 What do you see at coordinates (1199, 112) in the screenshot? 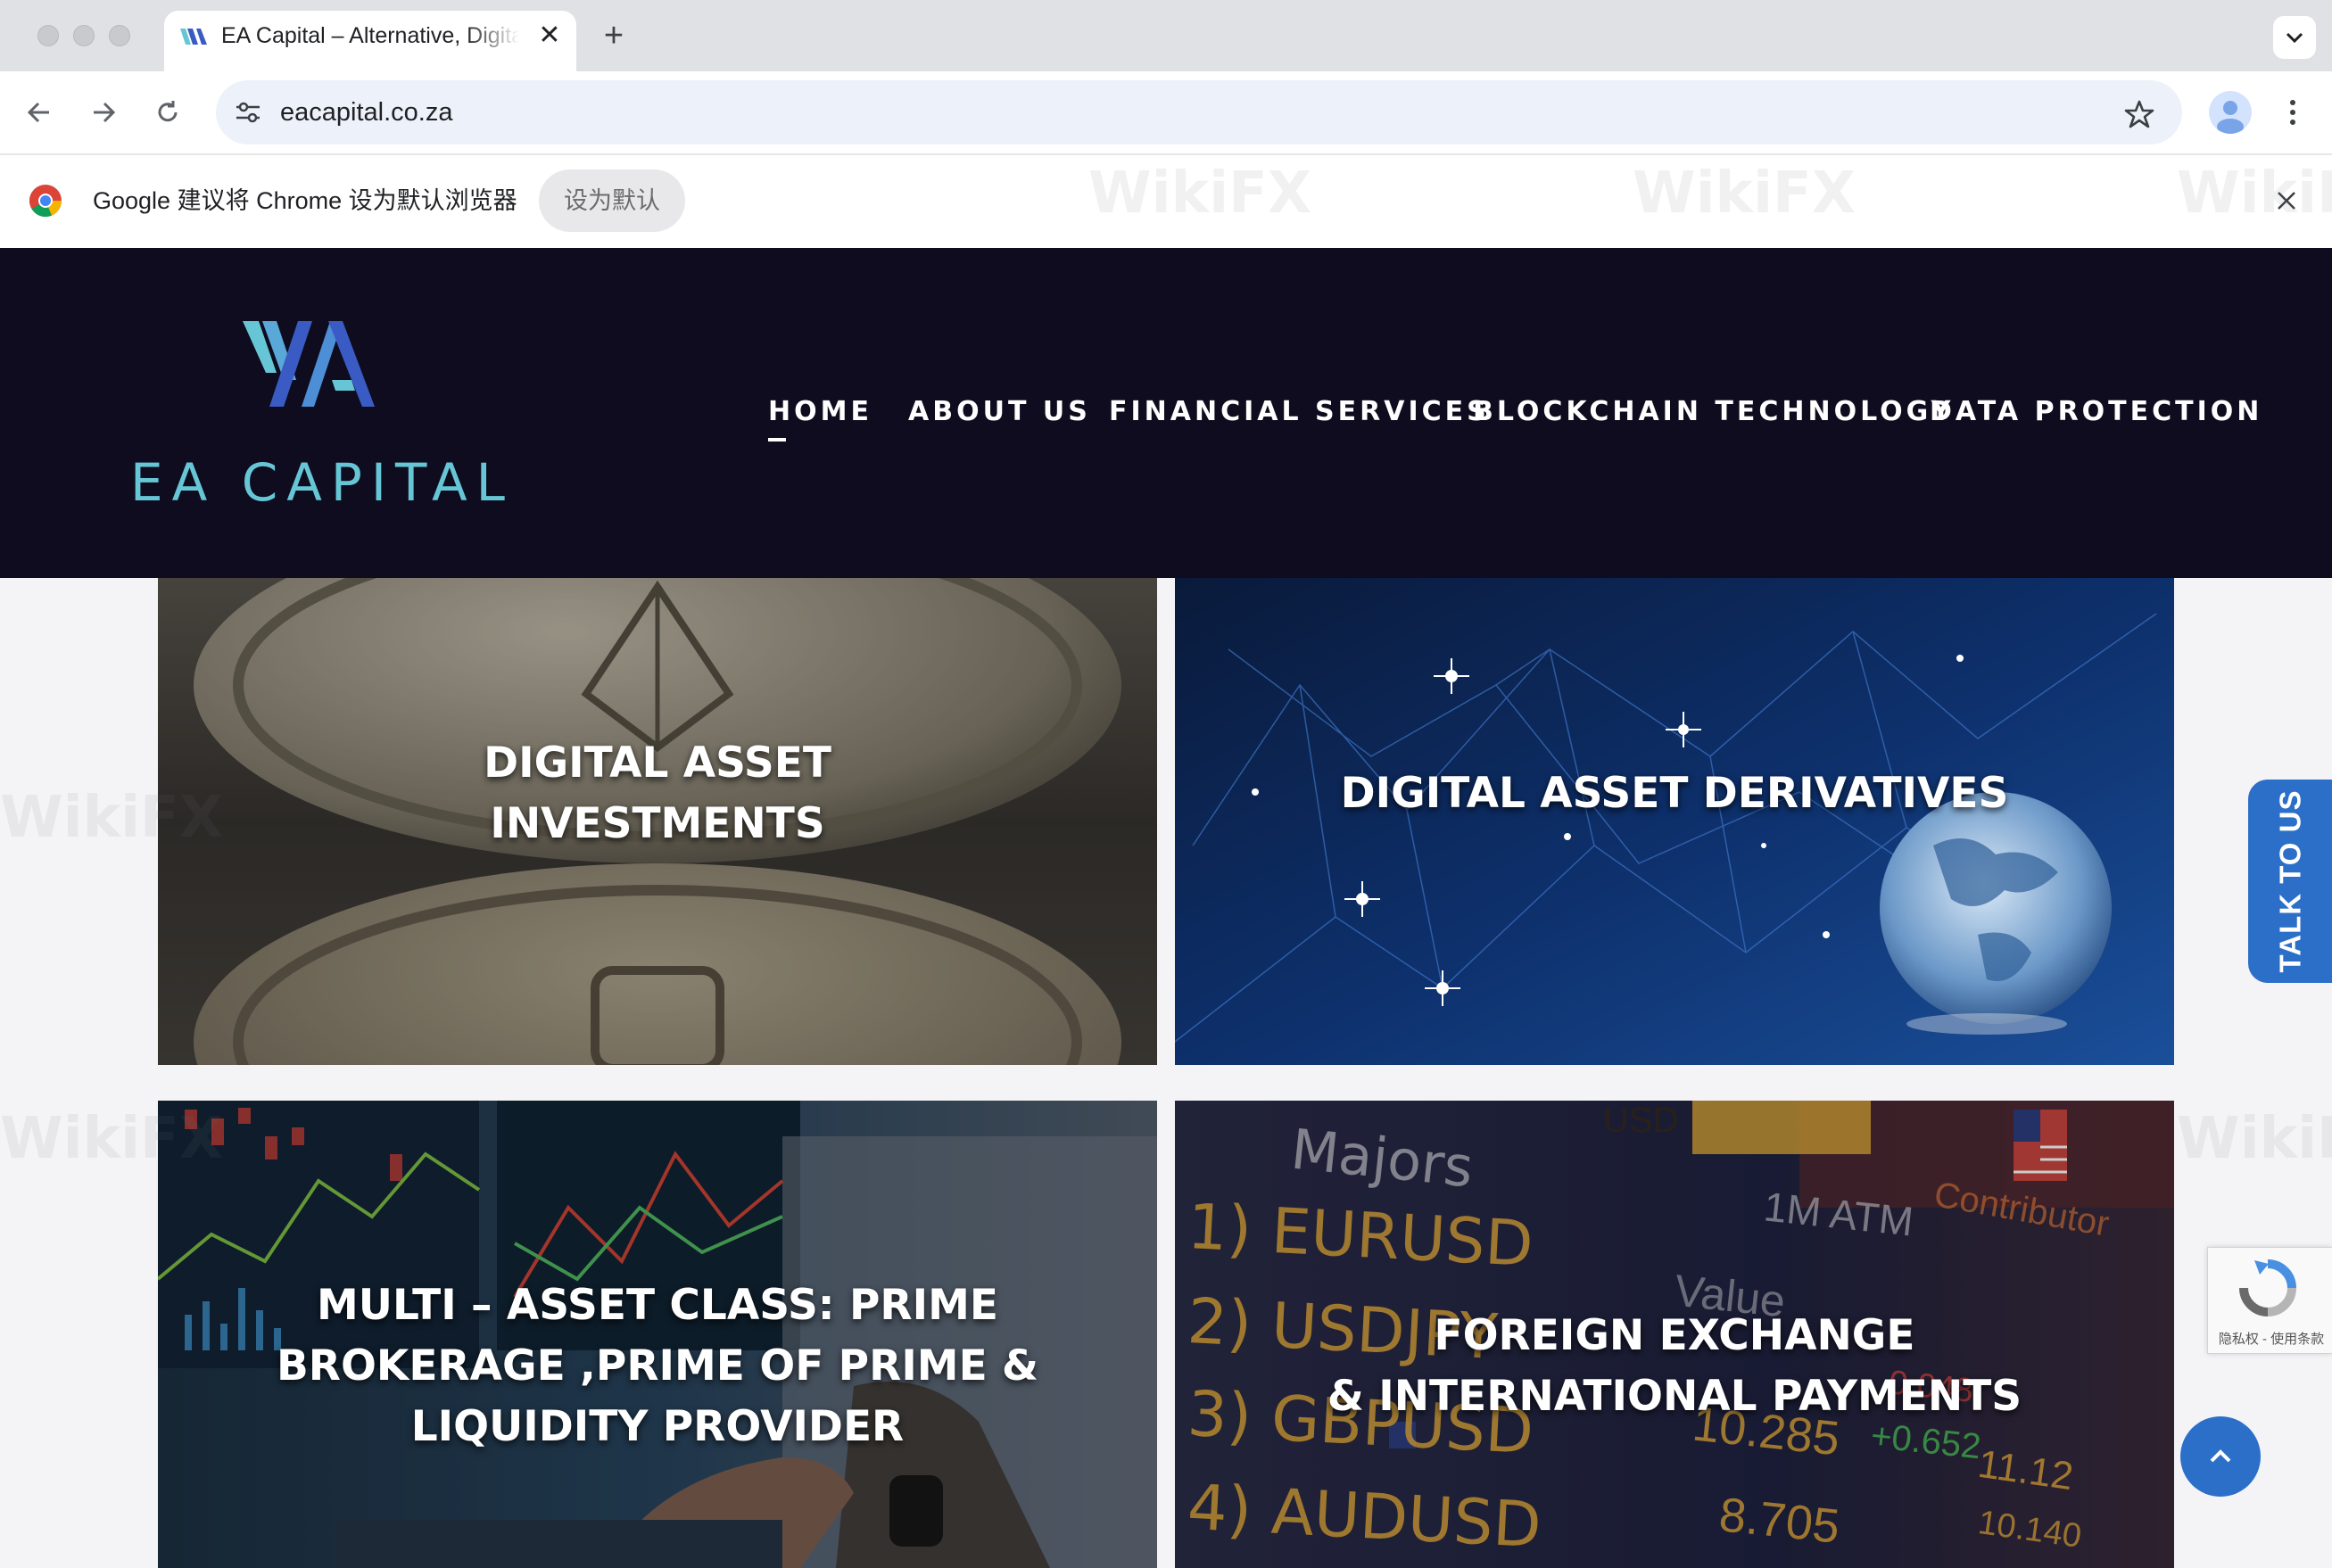
I see `address-bar` at bounding box center [1199, 112].